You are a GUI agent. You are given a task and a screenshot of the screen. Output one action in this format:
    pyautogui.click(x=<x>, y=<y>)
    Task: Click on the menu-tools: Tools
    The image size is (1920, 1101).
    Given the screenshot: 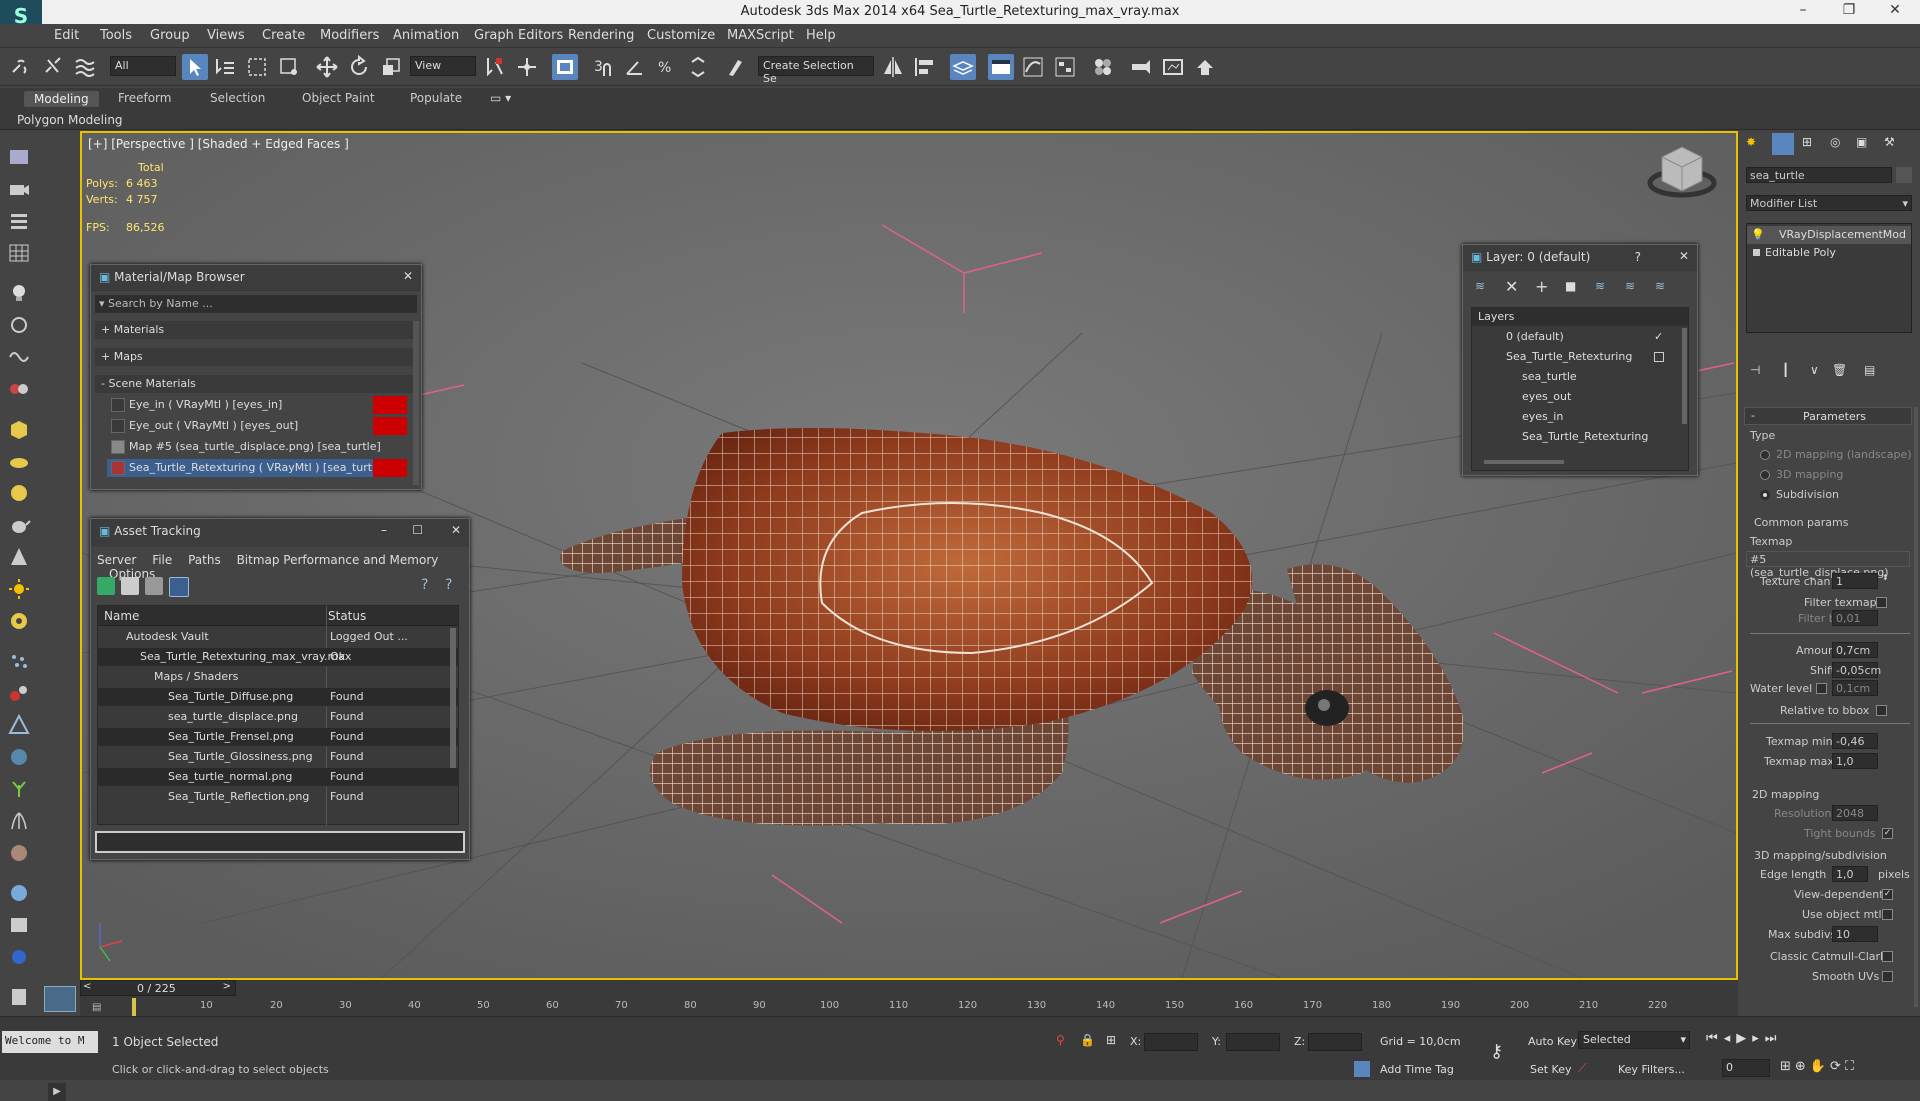 What is the action you would take?
    pyautogui.click(x=116, y=35)
    